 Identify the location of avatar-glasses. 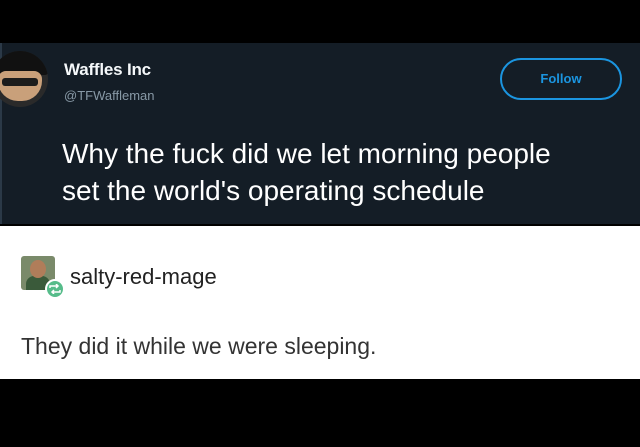
(20, 82).